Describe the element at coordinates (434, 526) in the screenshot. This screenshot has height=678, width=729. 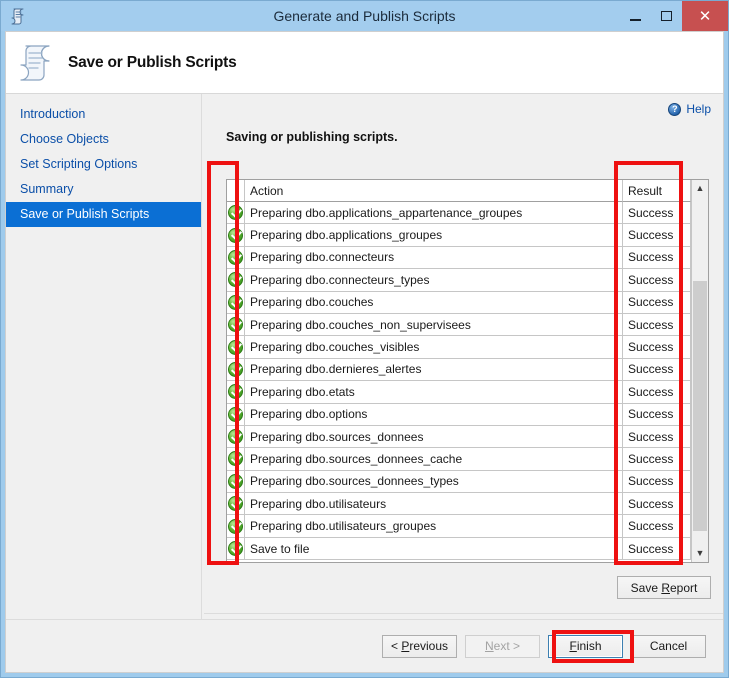
I see `row-action-cell: Preparing dbo.utilisateurs_groupes` at that location.